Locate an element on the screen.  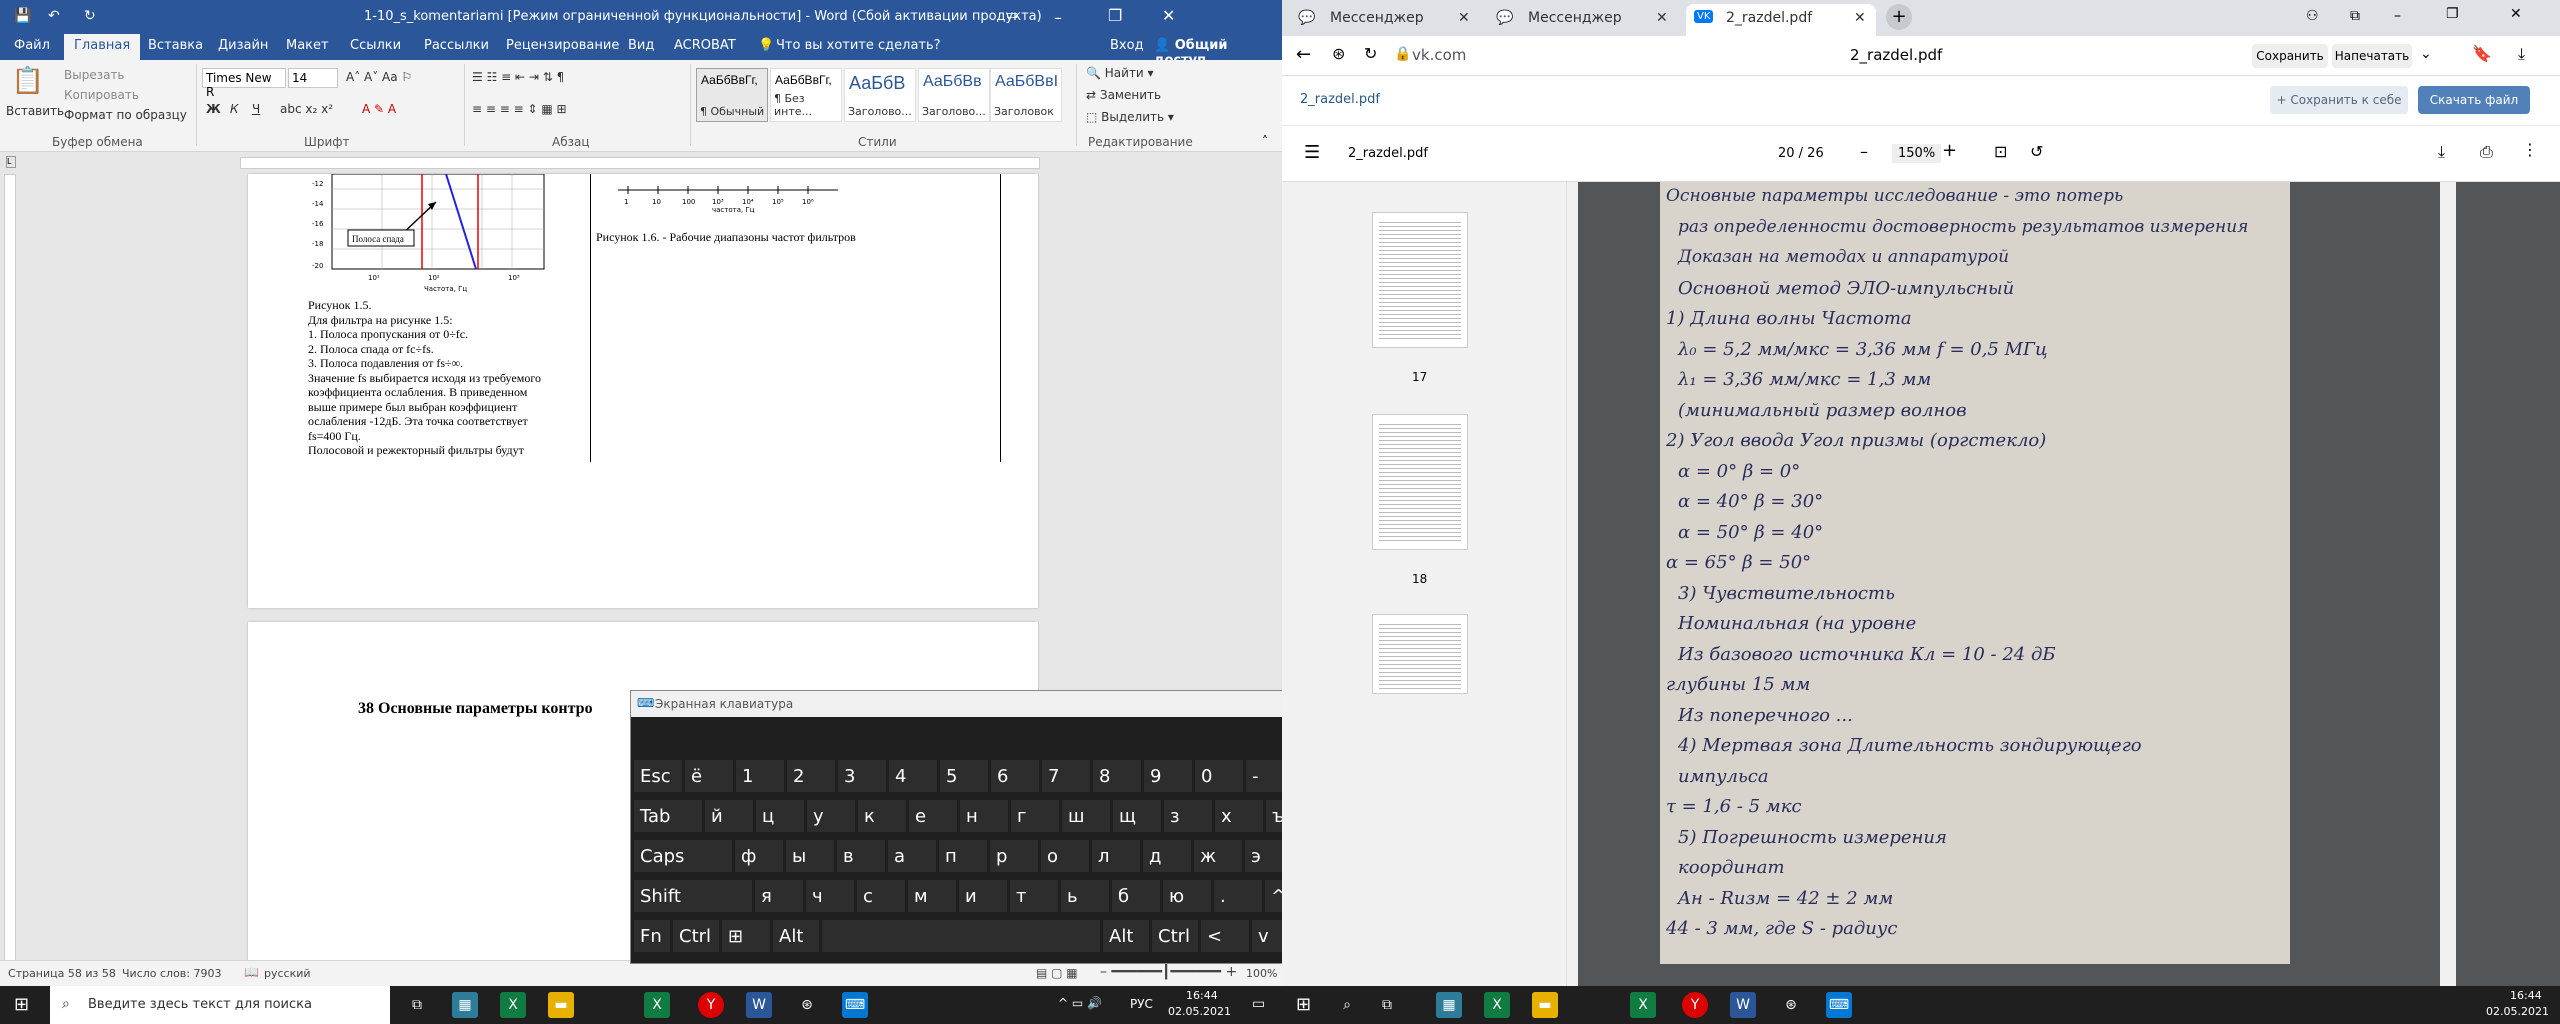
key: 5 is located at coordinates (964, 776).